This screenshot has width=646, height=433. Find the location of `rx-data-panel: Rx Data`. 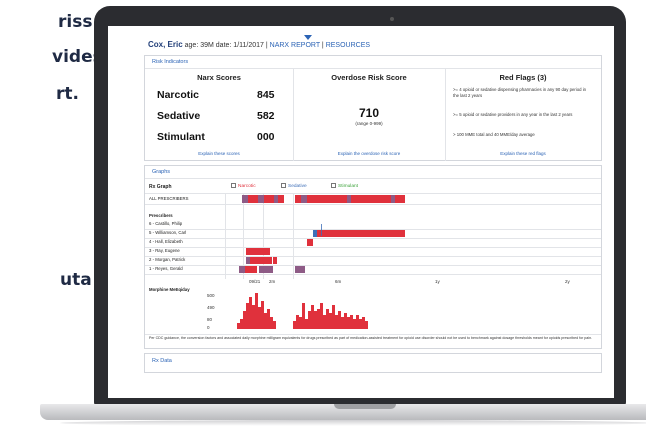

rx-data-panel: Rx Data is located at coordinates (373, 363).